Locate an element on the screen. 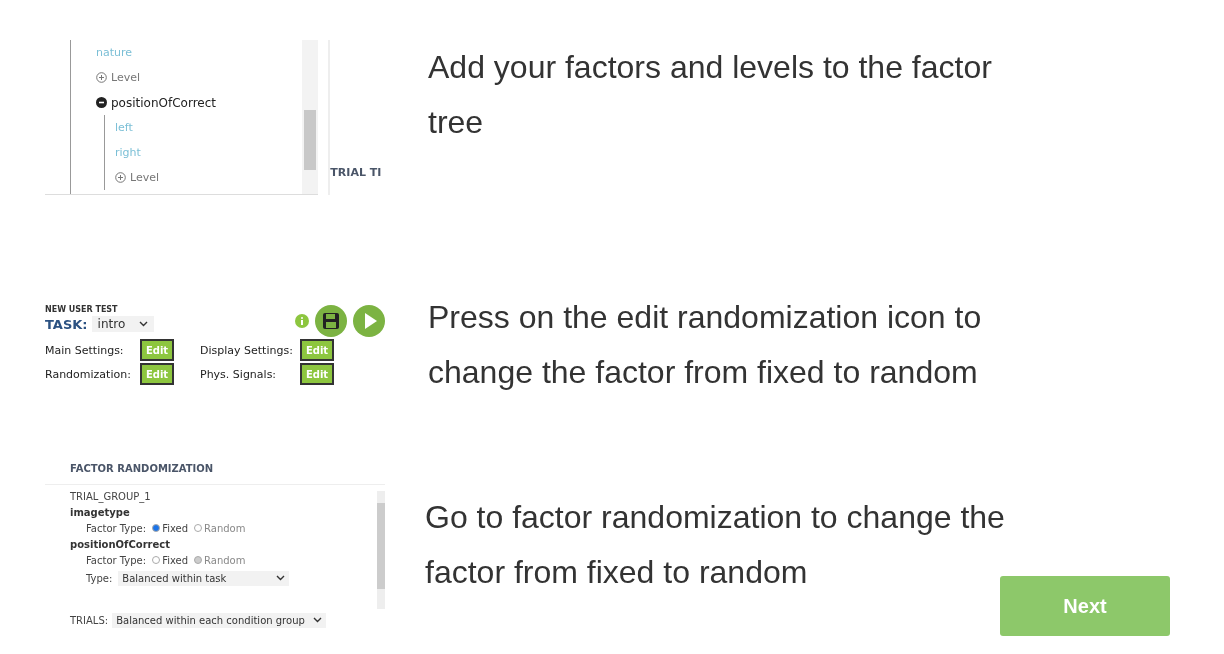 This screenshot has width=1224, height=654. minus-circle-icon is located at coordinates (101, 102).